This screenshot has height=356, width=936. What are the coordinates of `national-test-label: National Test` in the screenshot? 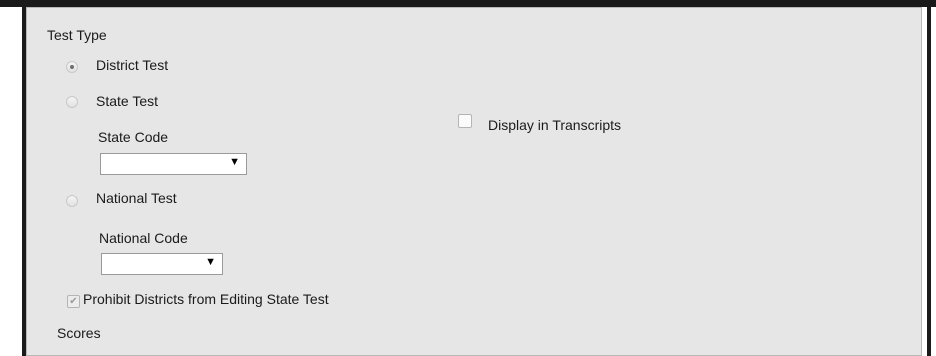 It's located at (136, 198).